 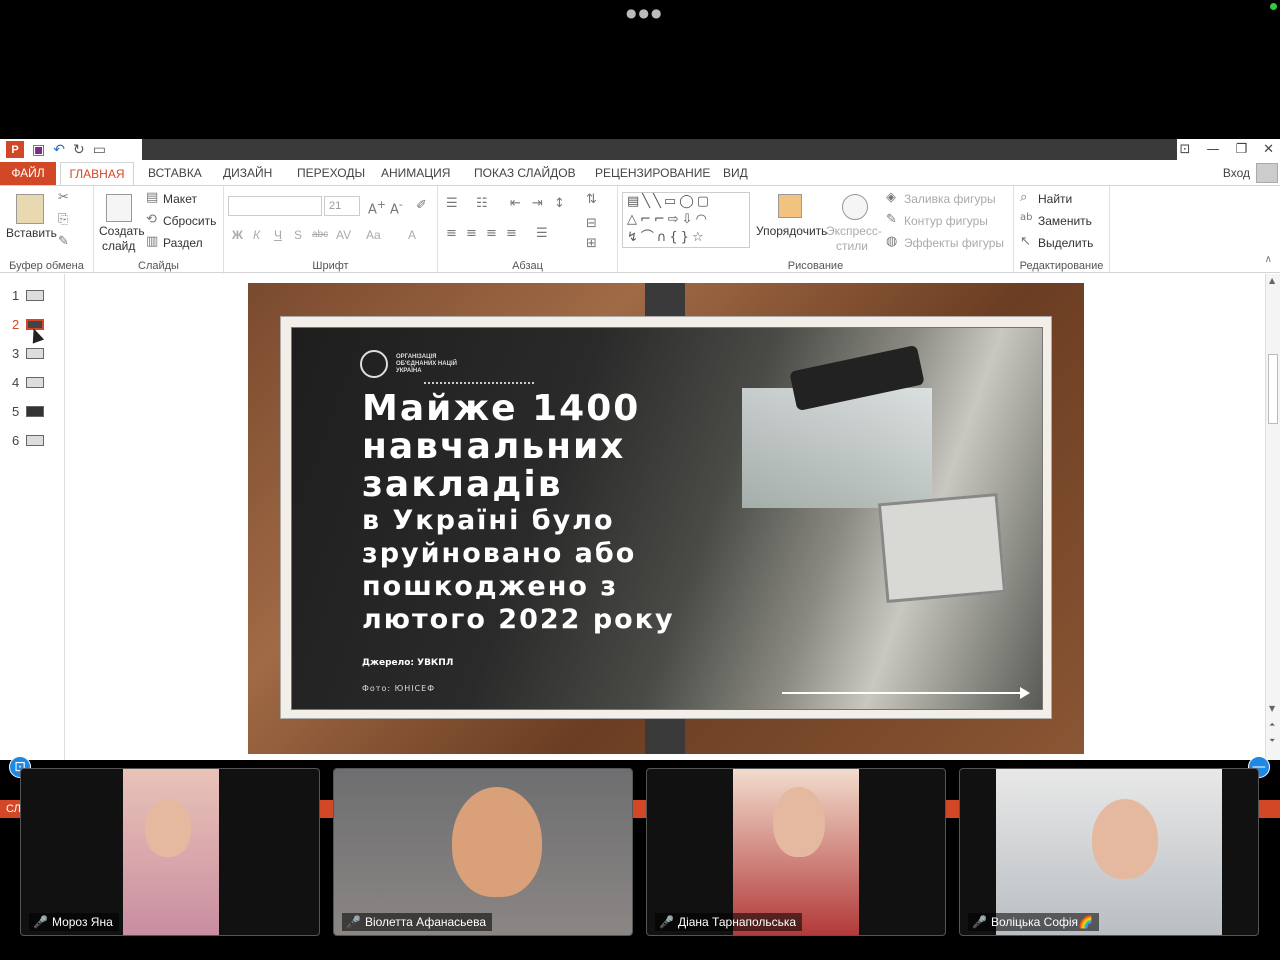 I want to click on tab-animation: АНИМАЦИЯ, so click(x=415, y=174).